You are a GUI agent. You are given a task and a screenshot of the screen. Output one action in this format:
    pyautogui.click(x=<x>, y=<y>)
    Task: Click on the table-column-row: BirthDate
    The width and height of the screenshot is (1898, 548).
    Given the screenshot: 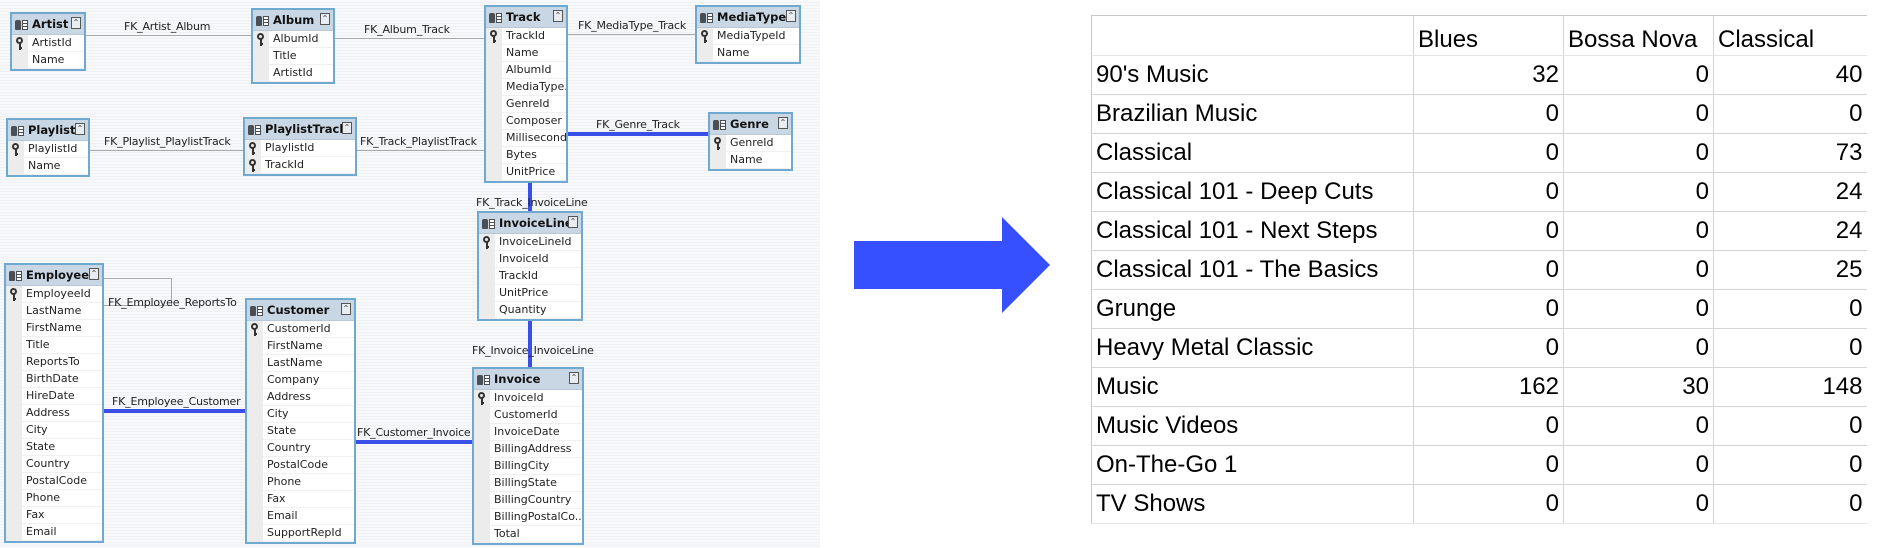 What is the action you would take?
    pyautogui.click(x=54, y=379)
    